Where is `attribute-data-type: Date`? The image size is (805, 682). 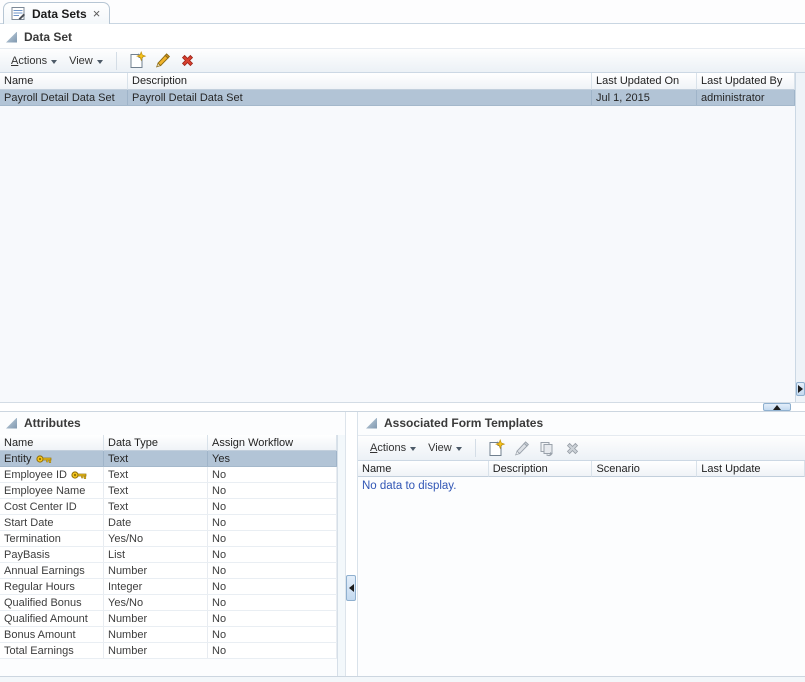 attribute-data-type: Date is located at coordinates (156, 522).